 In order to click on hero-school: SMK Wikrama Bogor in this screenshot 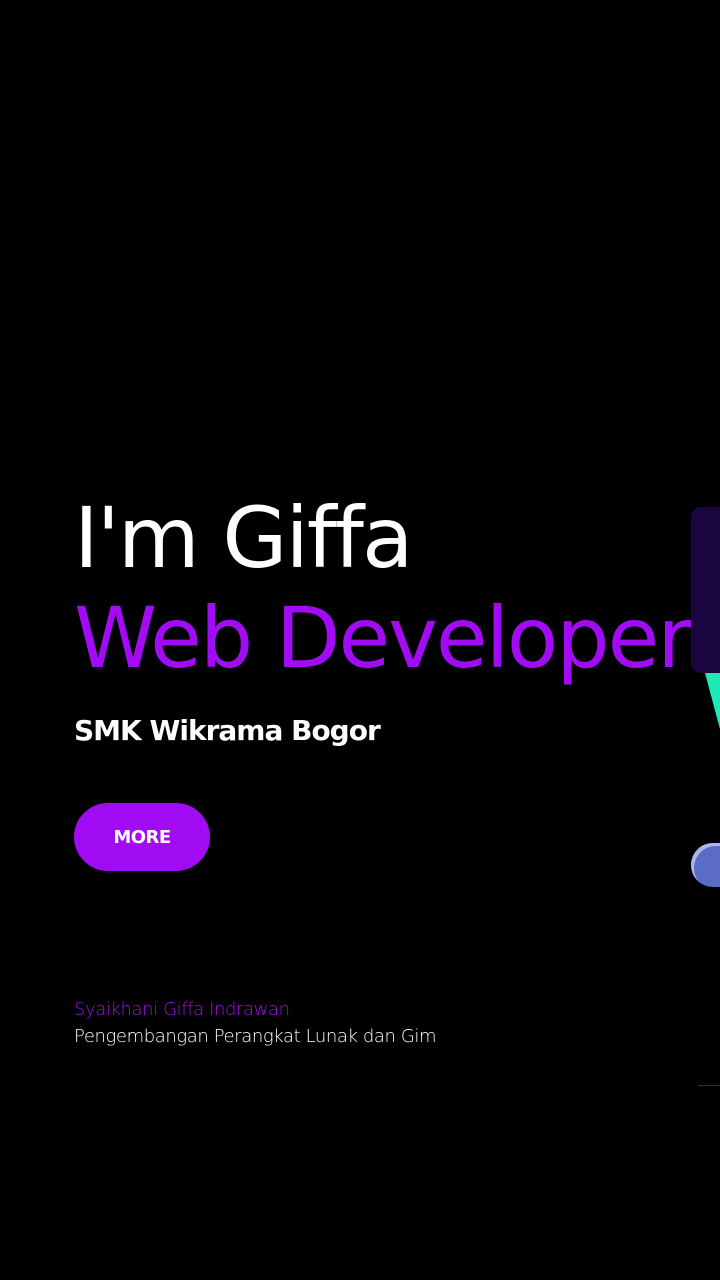, I will do `click(227, 730)`.